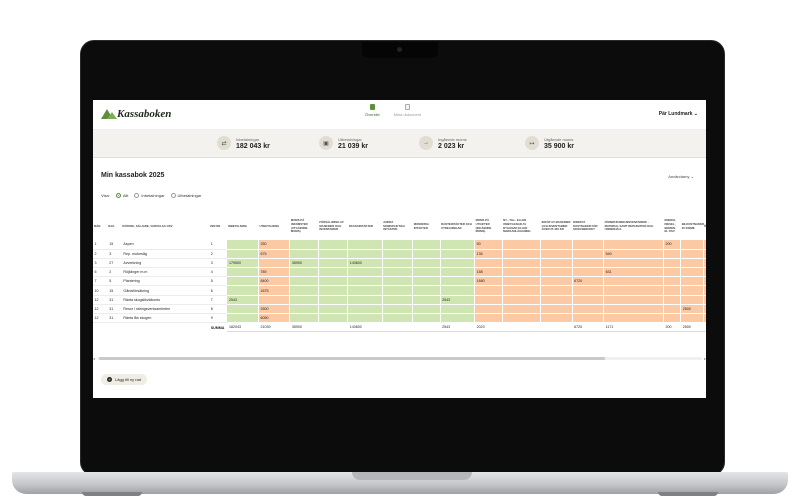 The height and width of the screenshot is (500, 800). What do you see at coordinates (399, 263) in the screenshot?
I see `table-row: 3 27 Avverkning 3 179500 35900 143600` at bounding box center [399, 263].